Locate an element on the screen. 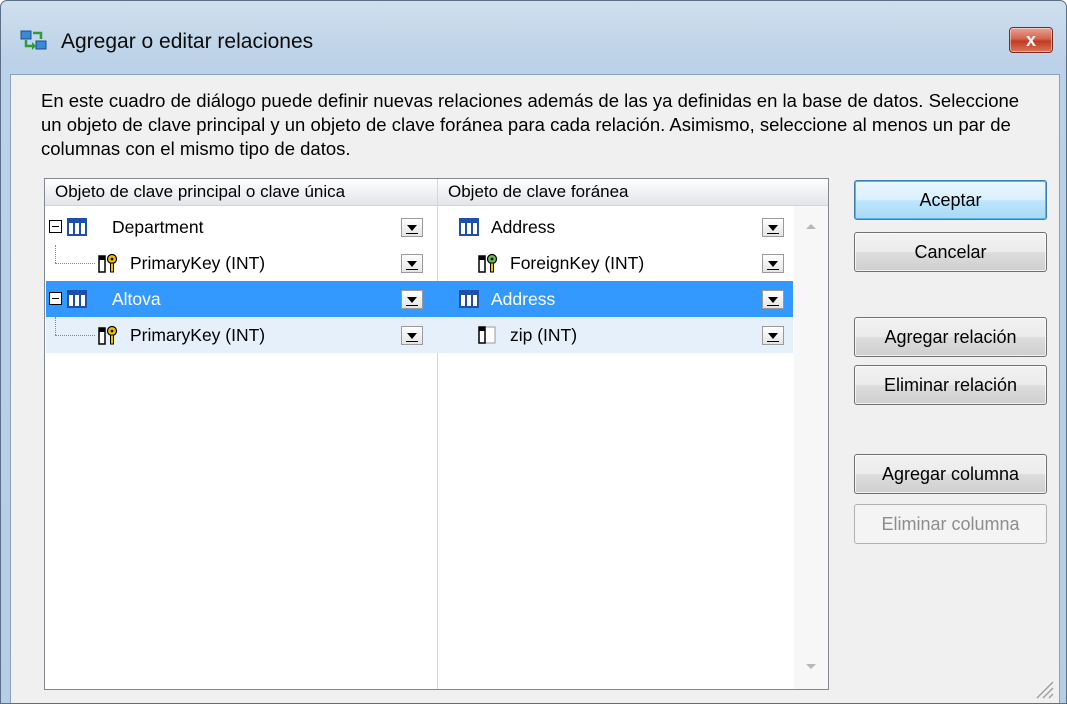  table-row: PrimaryKey (INT) ForeignKey (INT) is located at coordinates (419, 263).